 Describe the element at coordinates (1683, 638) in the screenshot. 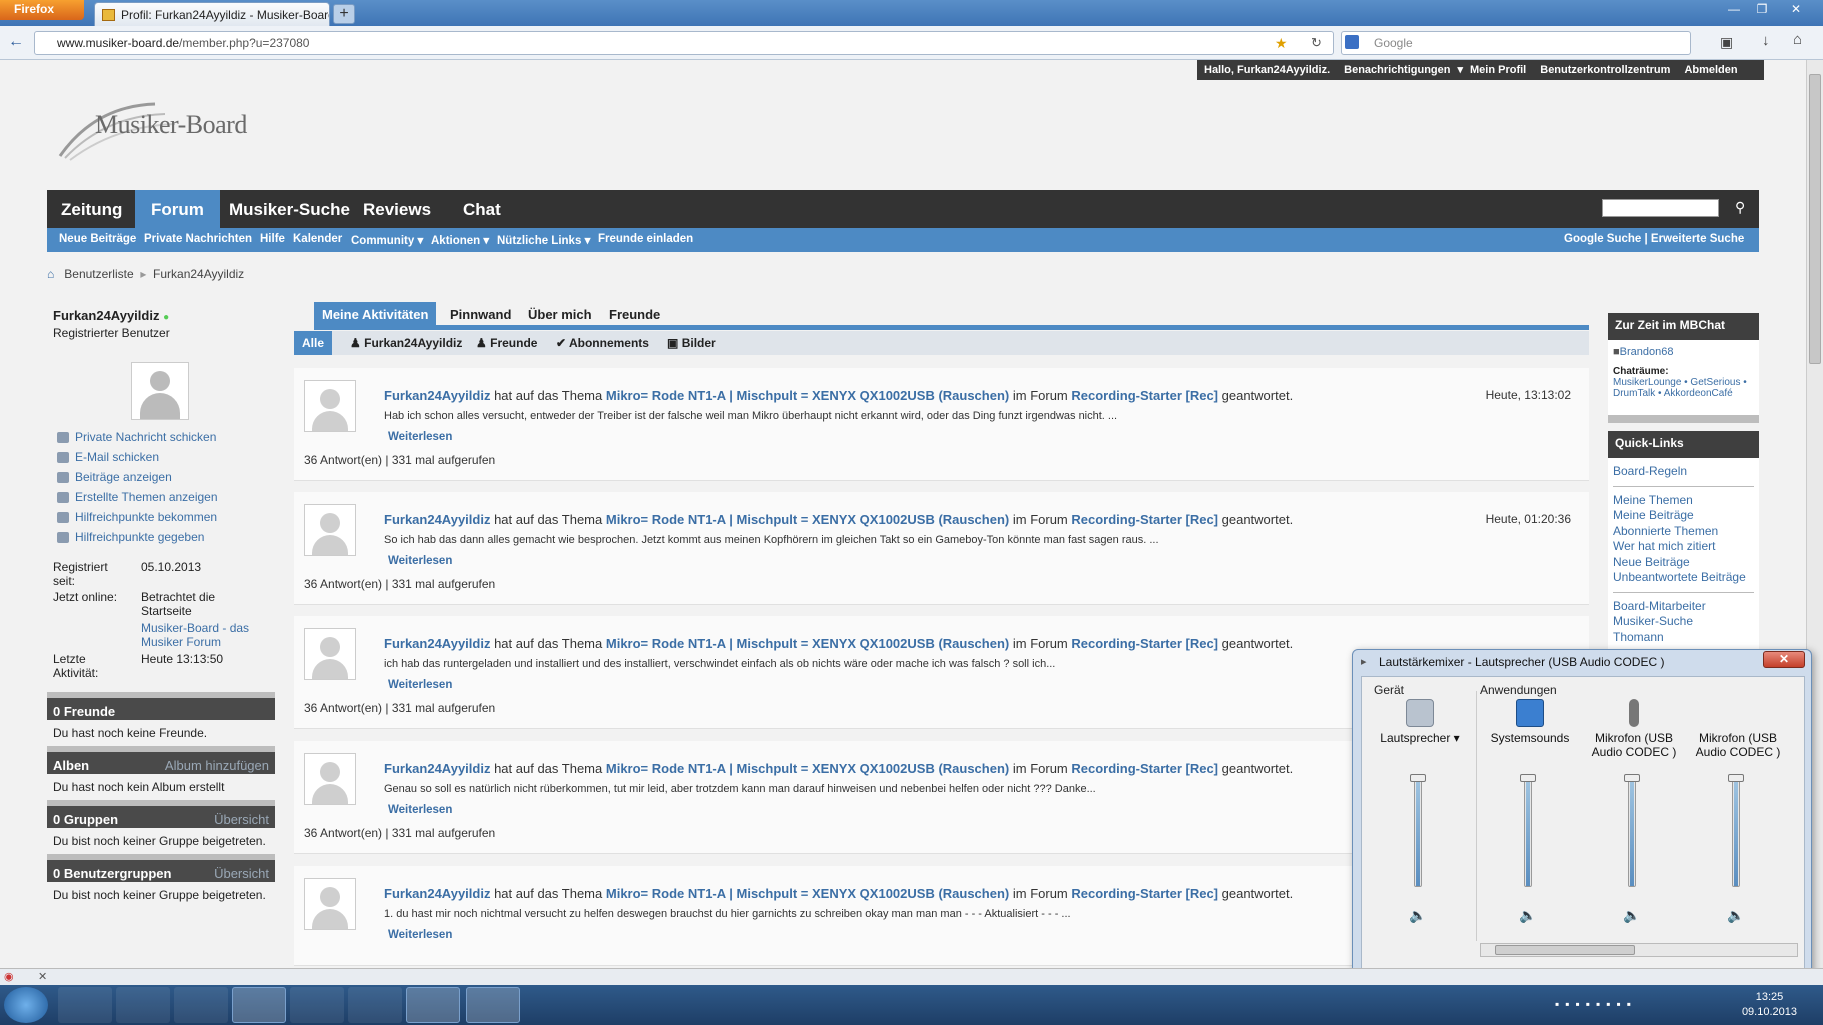

I see `ql-item: Thomann` at that location.